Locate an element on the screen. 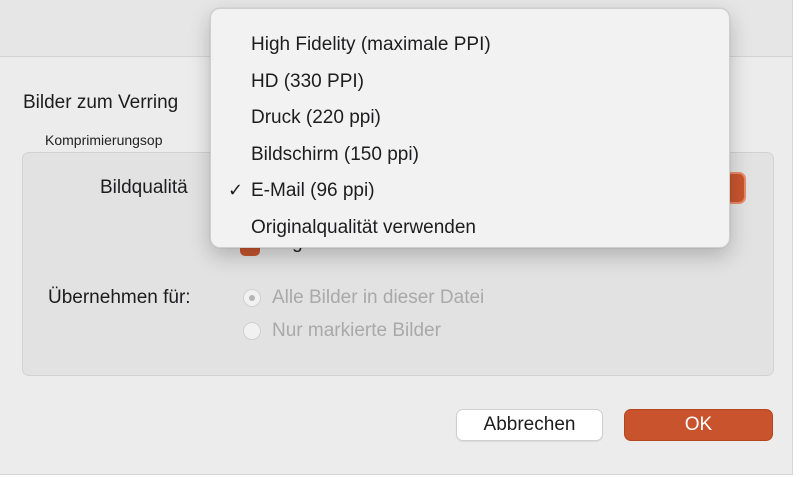 Image resolution: width=800 pixels, height=477 pixels. menu-item-high-fidelity: High Fidelity (maximale PPI) is located at coordinates (470, 43).